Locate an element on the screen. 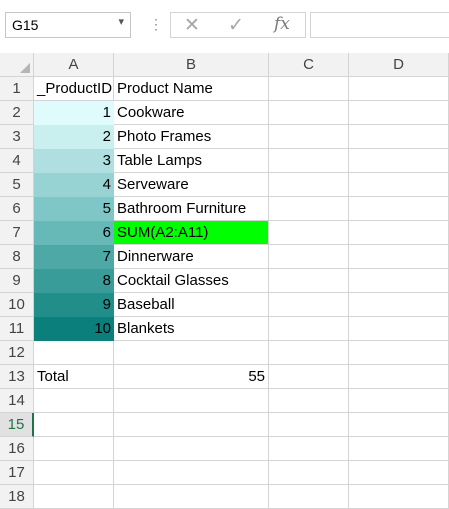 The width and height of the screenshot is (449, 509). cell-c16 is located at coordinates (309, 449).